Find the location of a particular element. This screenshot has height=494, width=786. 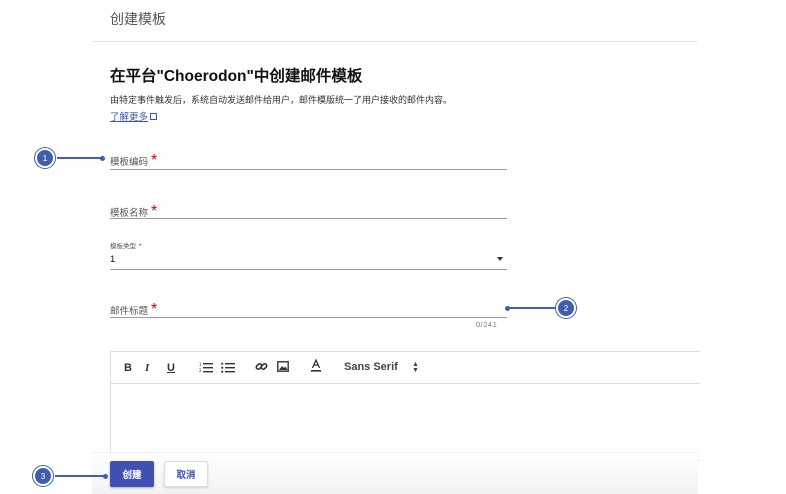

ordered-list-icon: 12 is located at coordinates (206, 369).